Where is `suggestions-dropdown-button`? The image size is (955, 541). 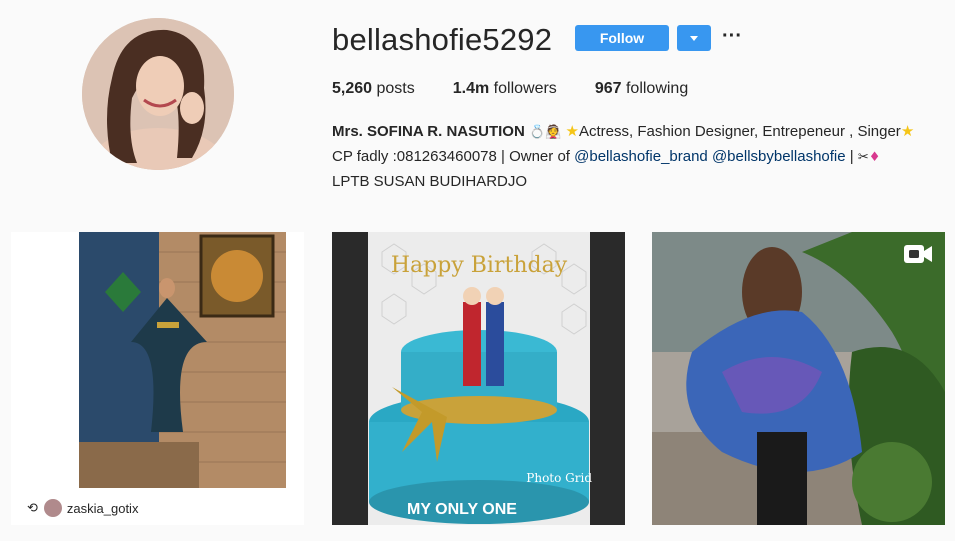 suggestions-dropdown-button is located at coordinates (694, 38).